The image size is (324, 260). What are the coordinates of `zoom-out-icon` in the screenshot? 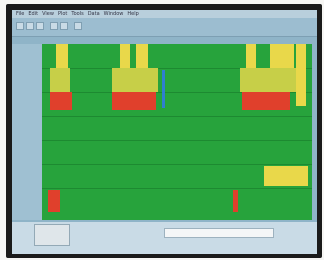 It's located at (64, 26).